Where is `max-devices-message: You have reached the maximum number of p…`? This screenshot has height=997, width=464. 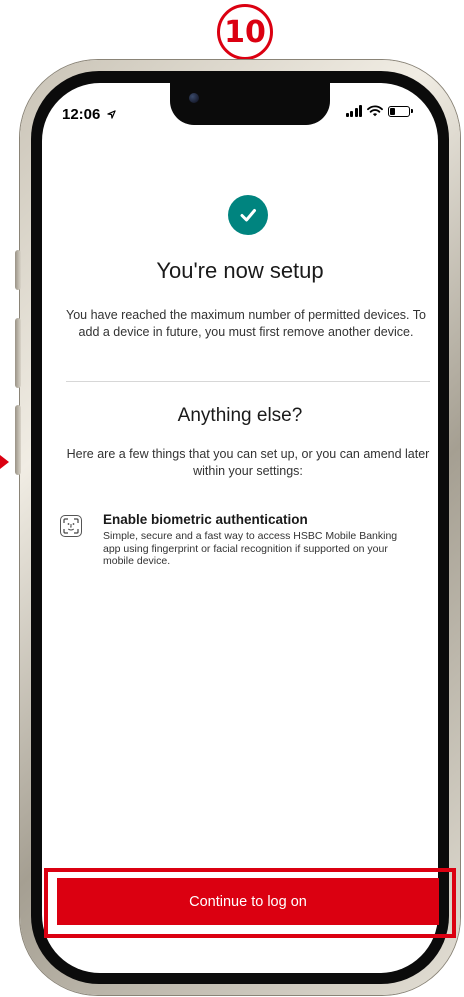
max-devices-message: You have reached the maximum number of p… is located at coordinates (246, 323).